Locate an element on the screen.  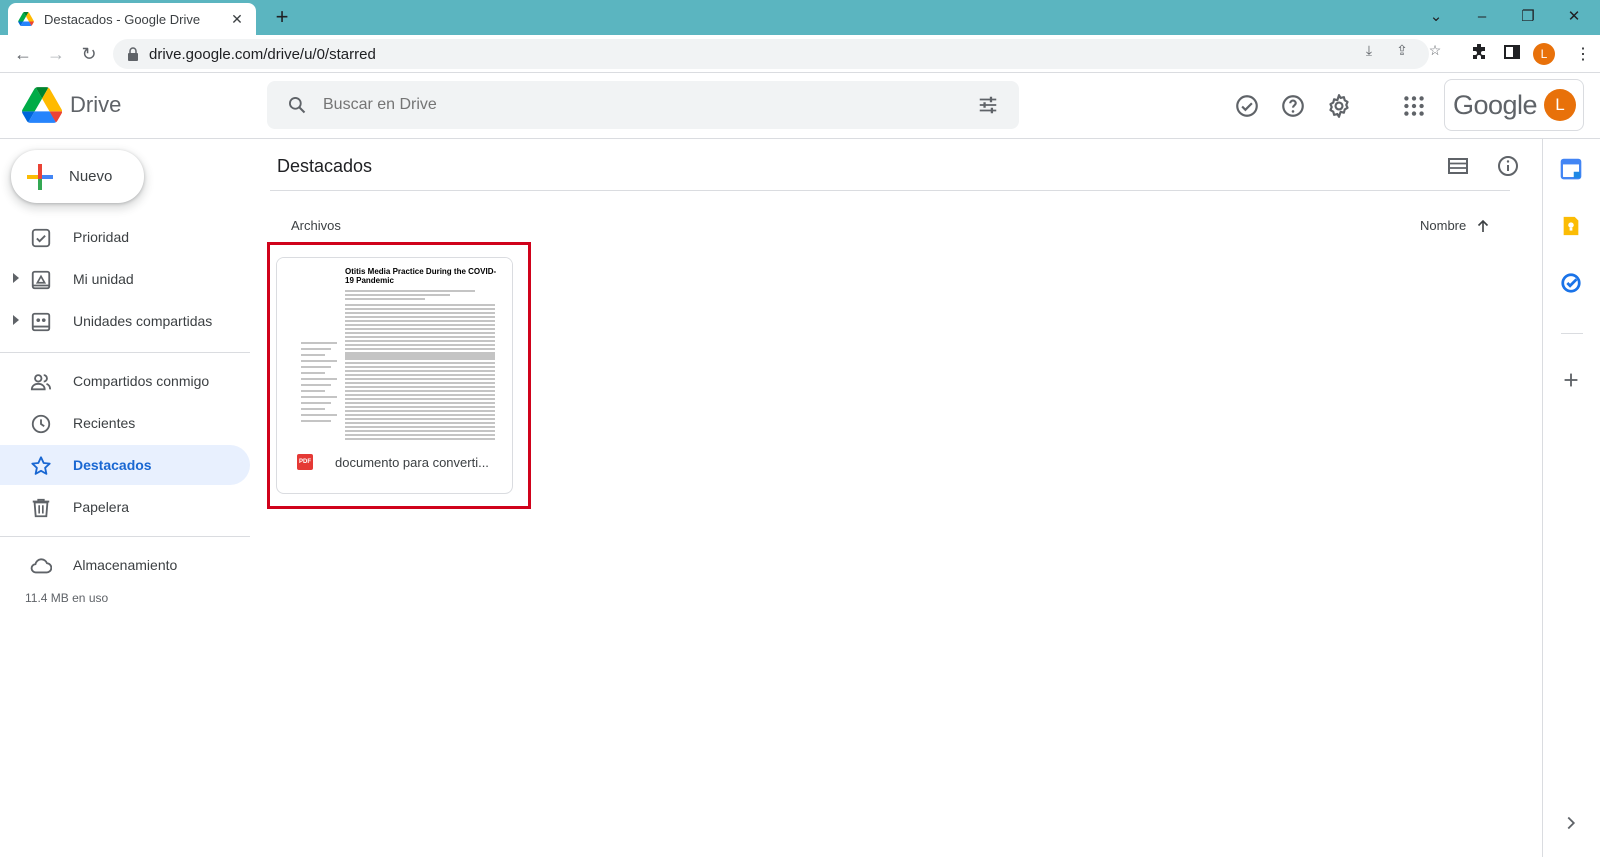
arrow-up-icon is located at coordinates (1483, 226).